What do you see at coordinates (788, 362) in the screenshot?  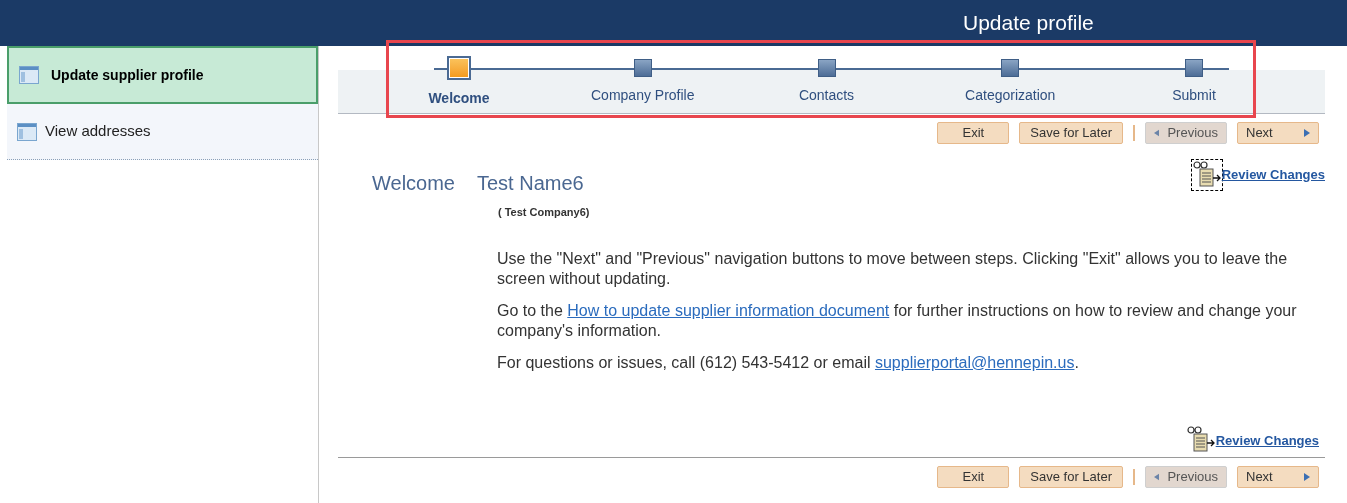 I see `instruction-paragraph: For questions or issues, call (612) 543-5412 or email supplierportal@hennepin.us.` at bounding box center [788, 362].